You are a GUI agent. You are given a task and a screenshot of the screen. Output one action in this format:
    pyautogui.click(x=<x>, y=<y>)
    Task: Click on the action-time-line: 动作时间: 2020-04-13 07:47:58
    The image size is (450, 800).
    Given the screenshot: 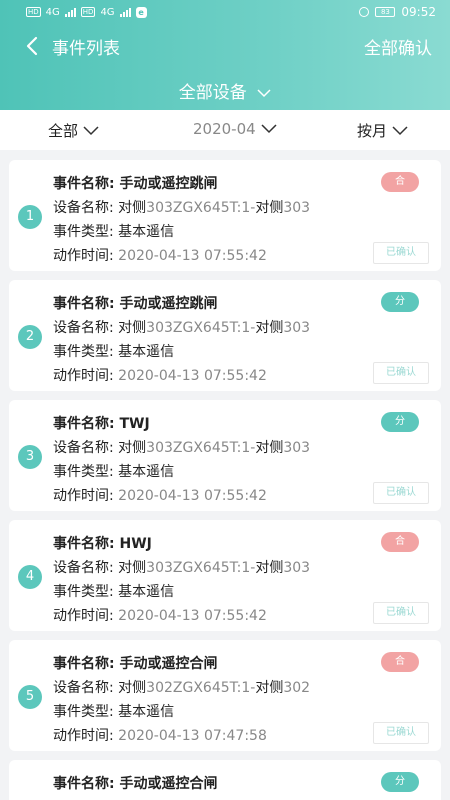 What is the action you would take?
    pyautogui.click(x=181, y=736)
    